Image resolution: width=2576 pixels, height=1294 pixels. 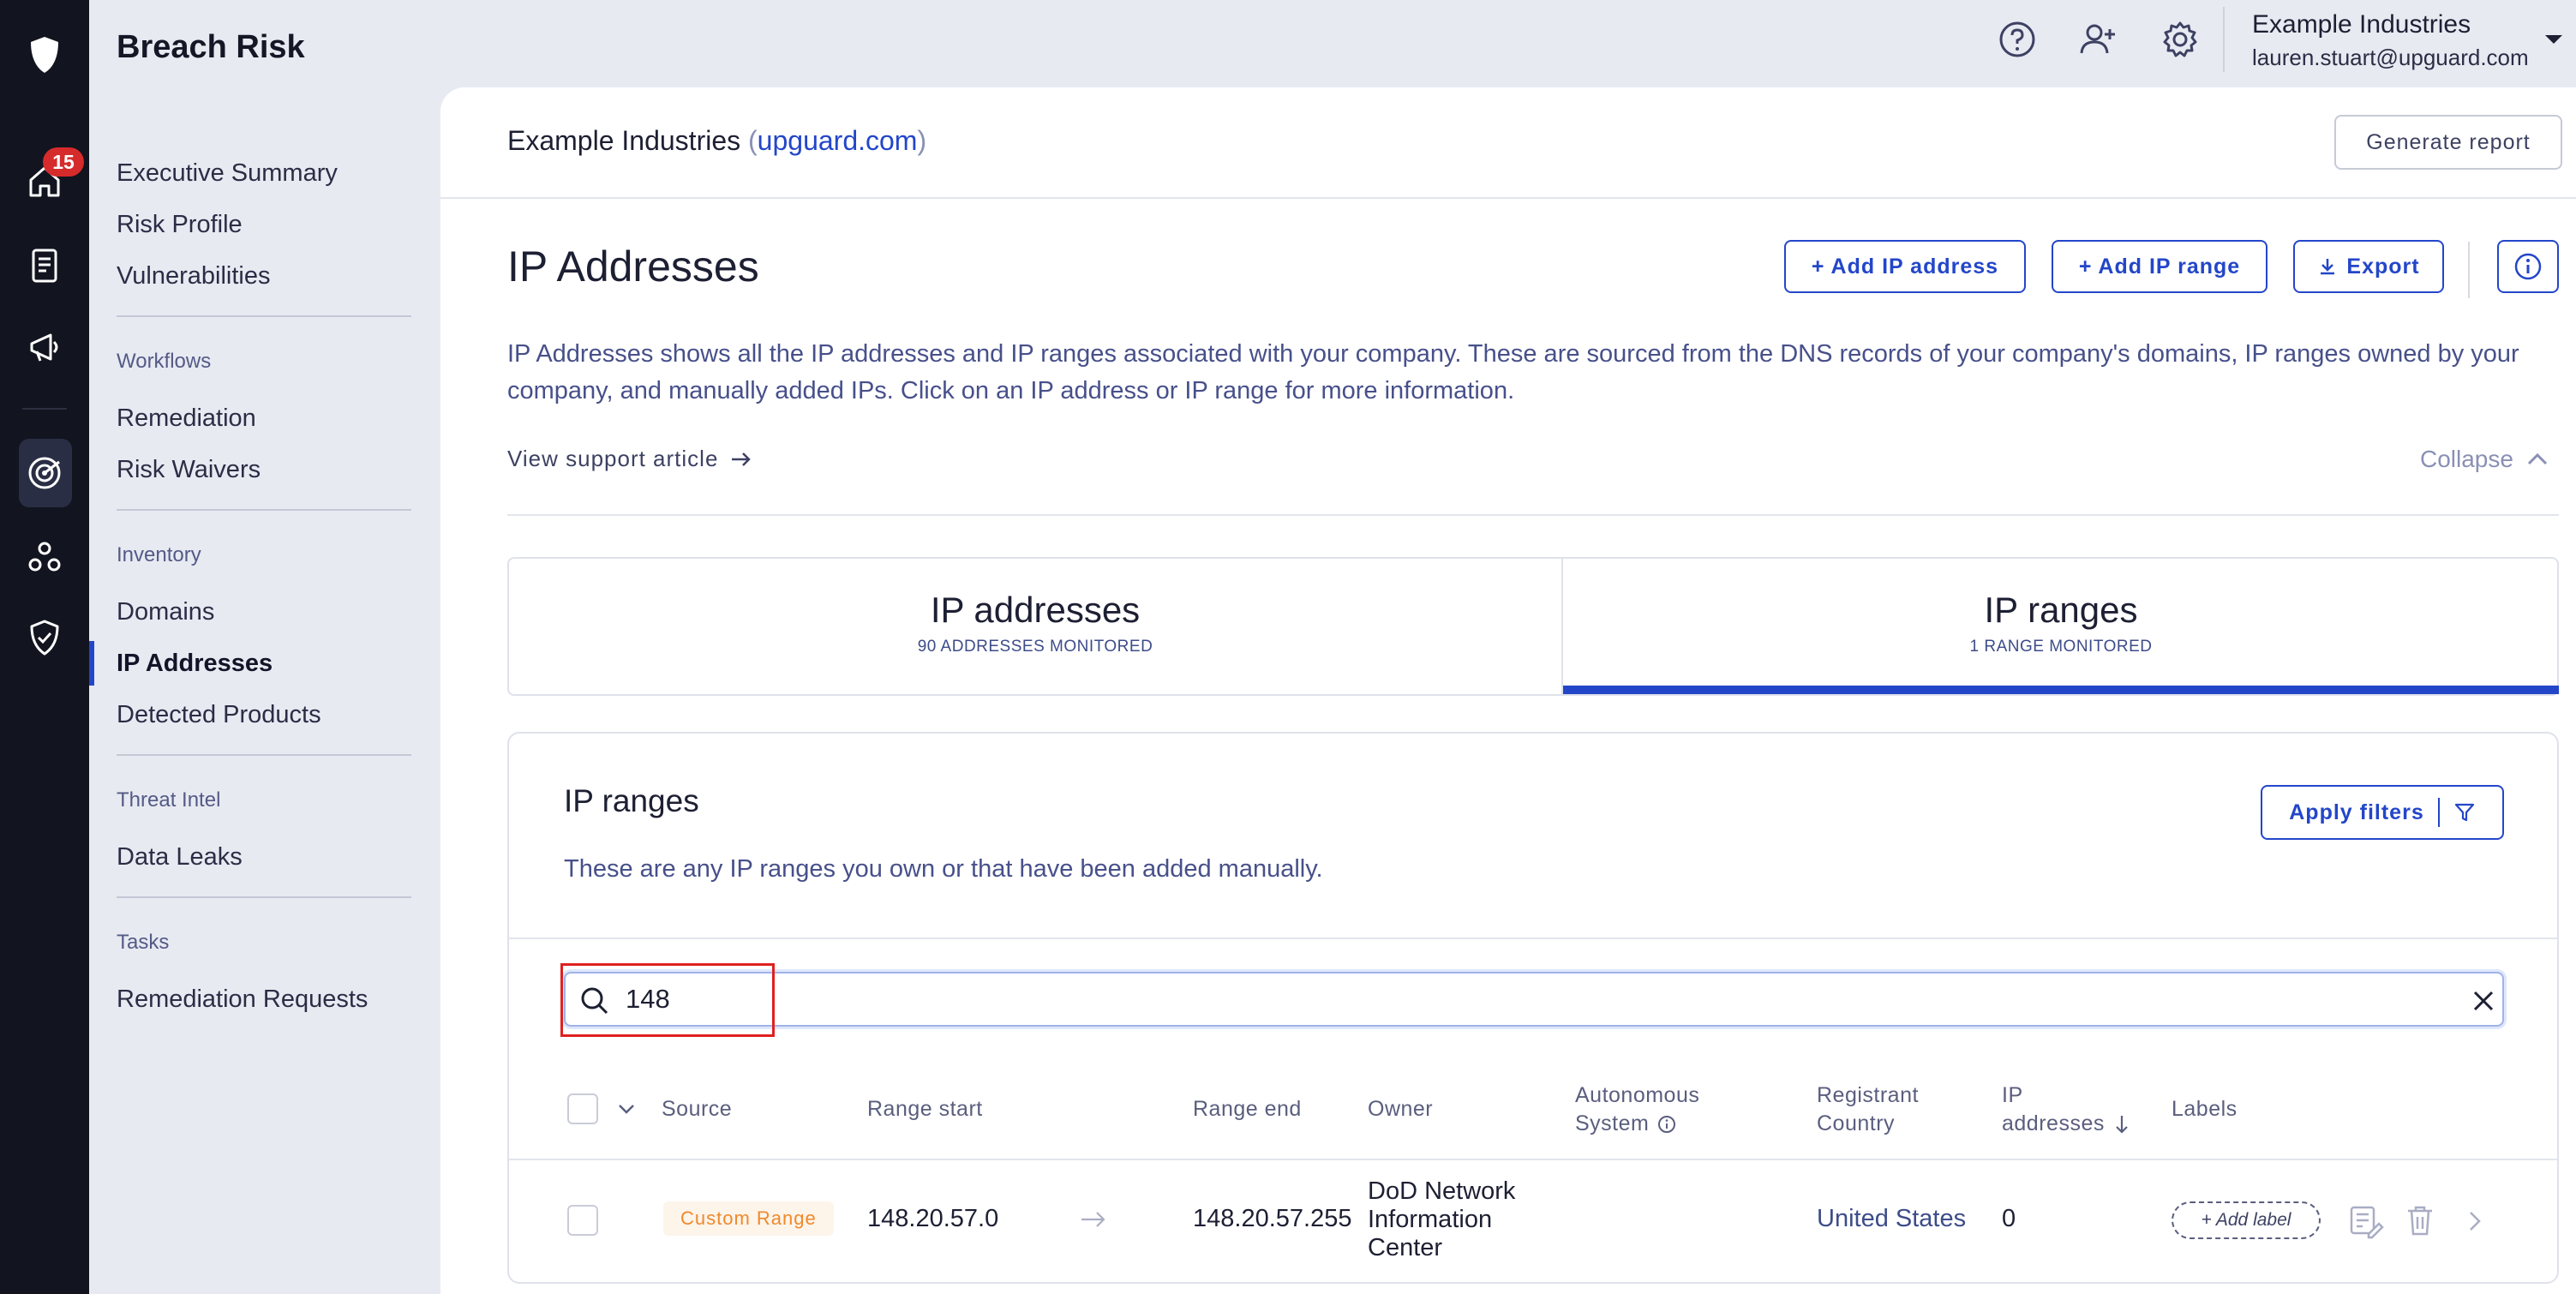 What do you see at coordinates (180, 225) in the screenshot?
I see `sidebar-item-risk-profile: Risk Profile` at bounding box center [180, 225].